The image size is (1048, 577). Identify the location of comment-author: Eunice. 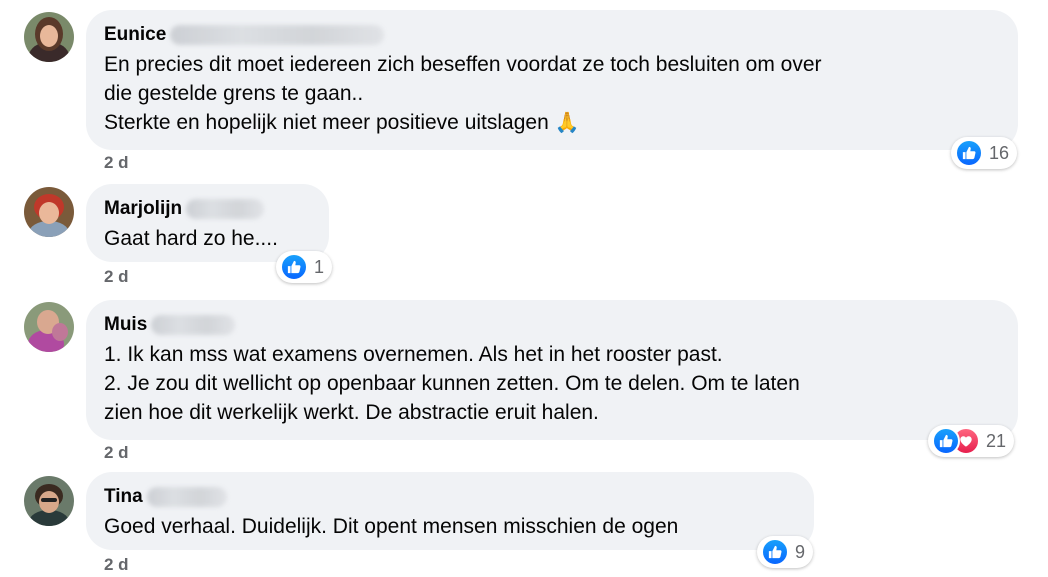
(135, 35).